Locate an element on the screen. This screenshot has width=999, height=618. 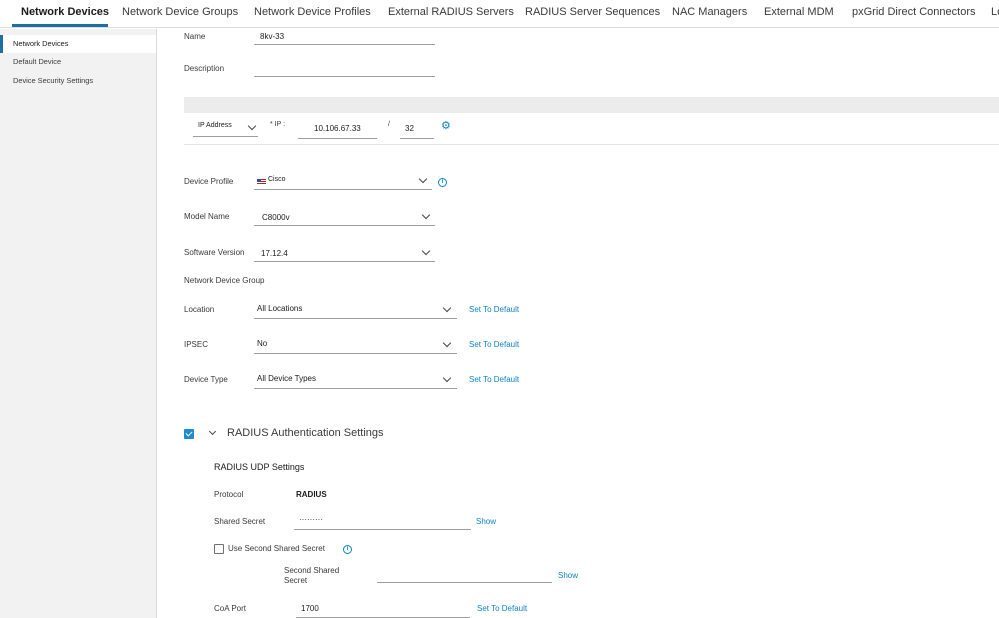
device-profile-label: Device Profile is located at coordinates (209, 181).